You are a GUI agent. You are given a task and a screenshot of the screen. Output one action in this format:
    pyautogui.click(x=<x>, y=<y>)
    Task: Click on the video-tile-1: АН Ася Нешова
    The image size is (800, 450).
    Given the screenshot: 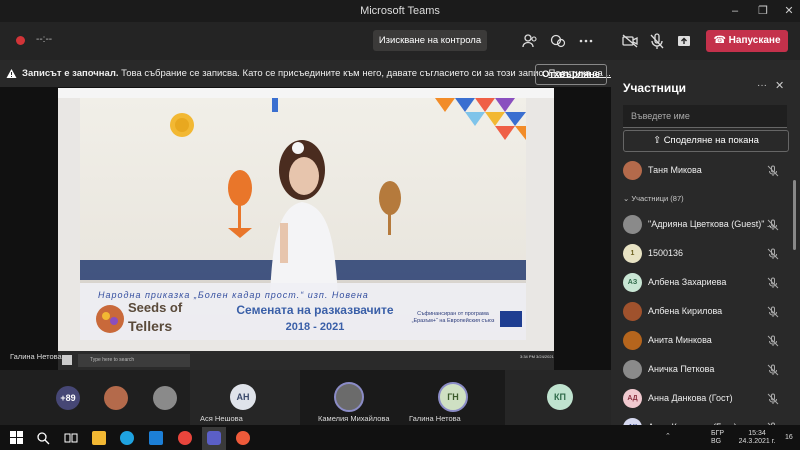 What is the action you would take?
    pyautogui.click(x=245, y=397)
    